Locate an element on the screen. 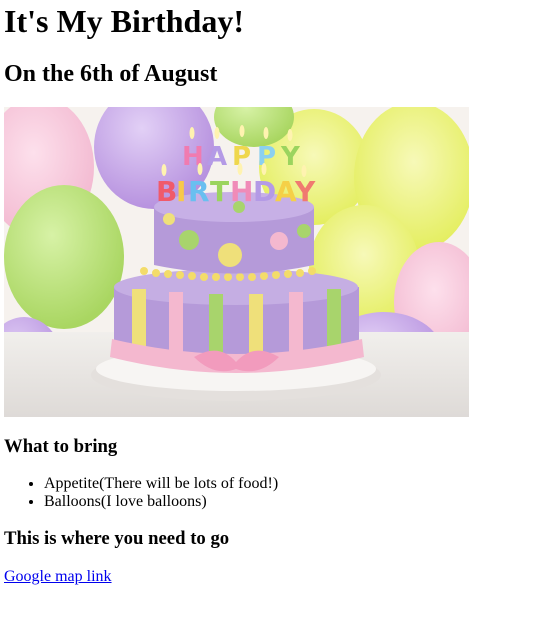 The height and width of the screenshot is (617, 555). page-title: It's My Birthday! is located at coordinates (124, 21).